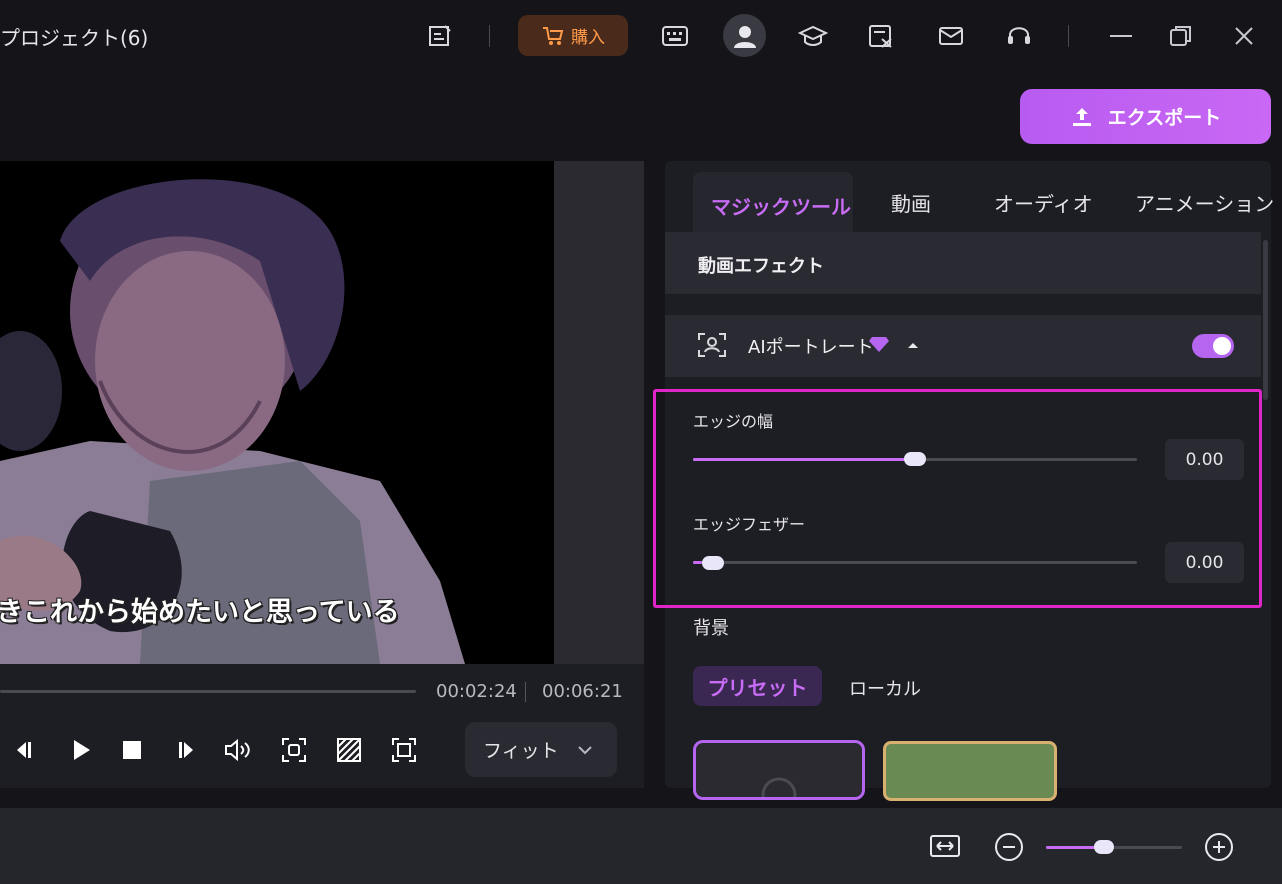  I want to click on task-icon, so click(881, 36).